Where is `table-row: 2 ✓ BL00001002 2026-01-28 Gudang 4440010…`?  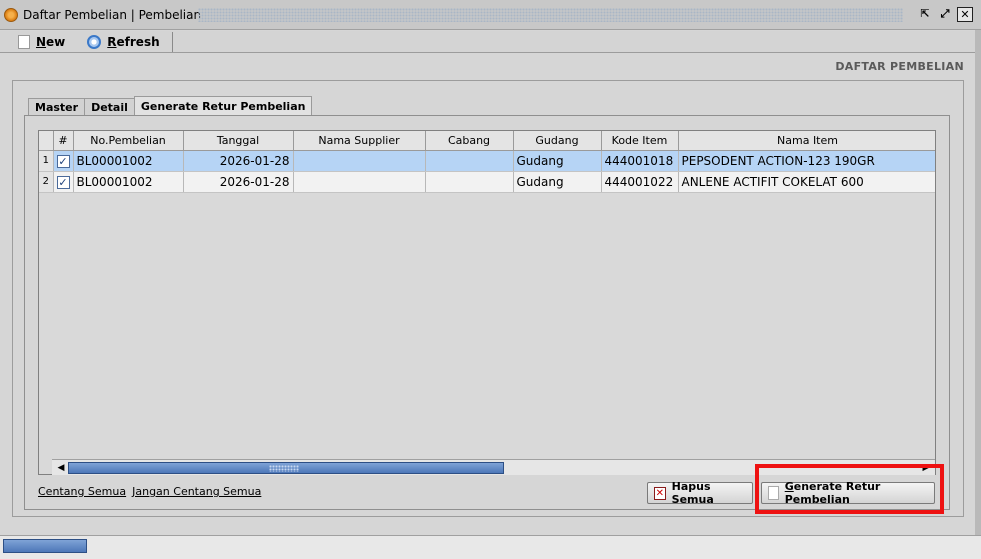
table-row: 2 ✓ BL00001002 2026-01-28 Gudang 4440010… is located at coordinates (487, 182).